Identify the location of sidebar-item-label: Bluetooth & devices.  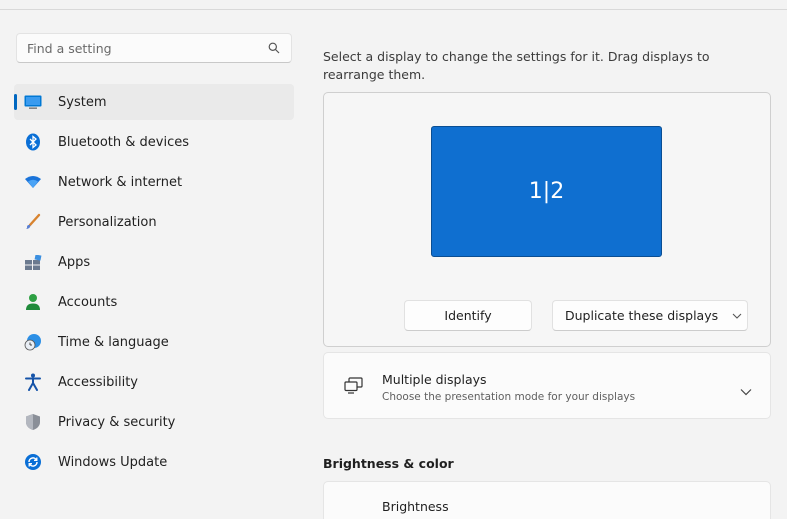
(123, 142).